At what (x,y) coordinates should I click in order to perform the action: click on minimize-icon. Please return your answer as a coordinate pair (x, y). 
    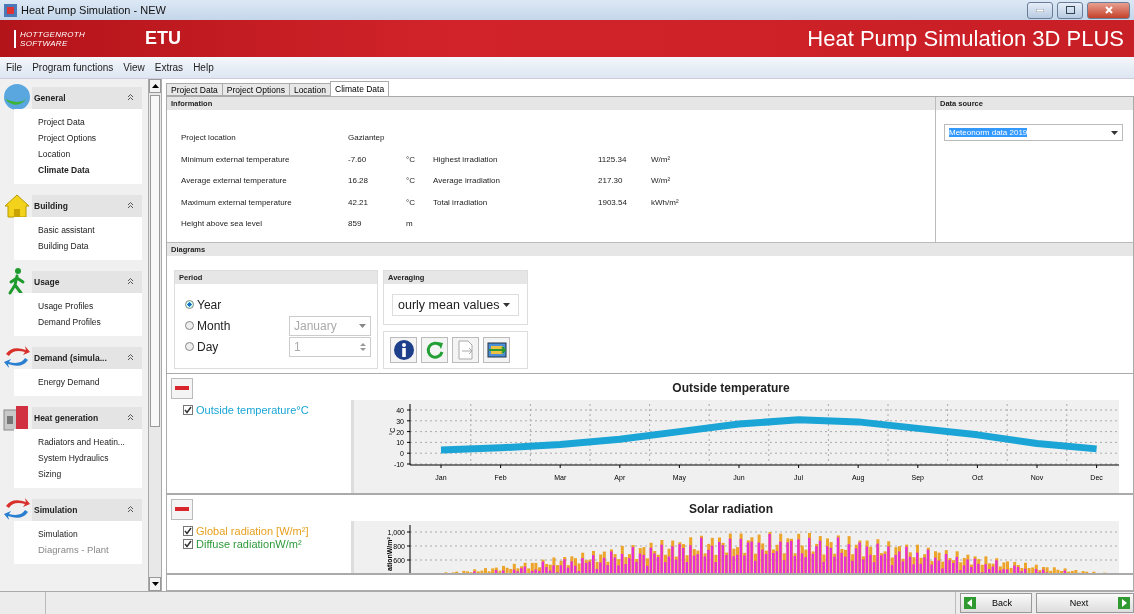
    Looking at the image, I should click on (1040, 10).